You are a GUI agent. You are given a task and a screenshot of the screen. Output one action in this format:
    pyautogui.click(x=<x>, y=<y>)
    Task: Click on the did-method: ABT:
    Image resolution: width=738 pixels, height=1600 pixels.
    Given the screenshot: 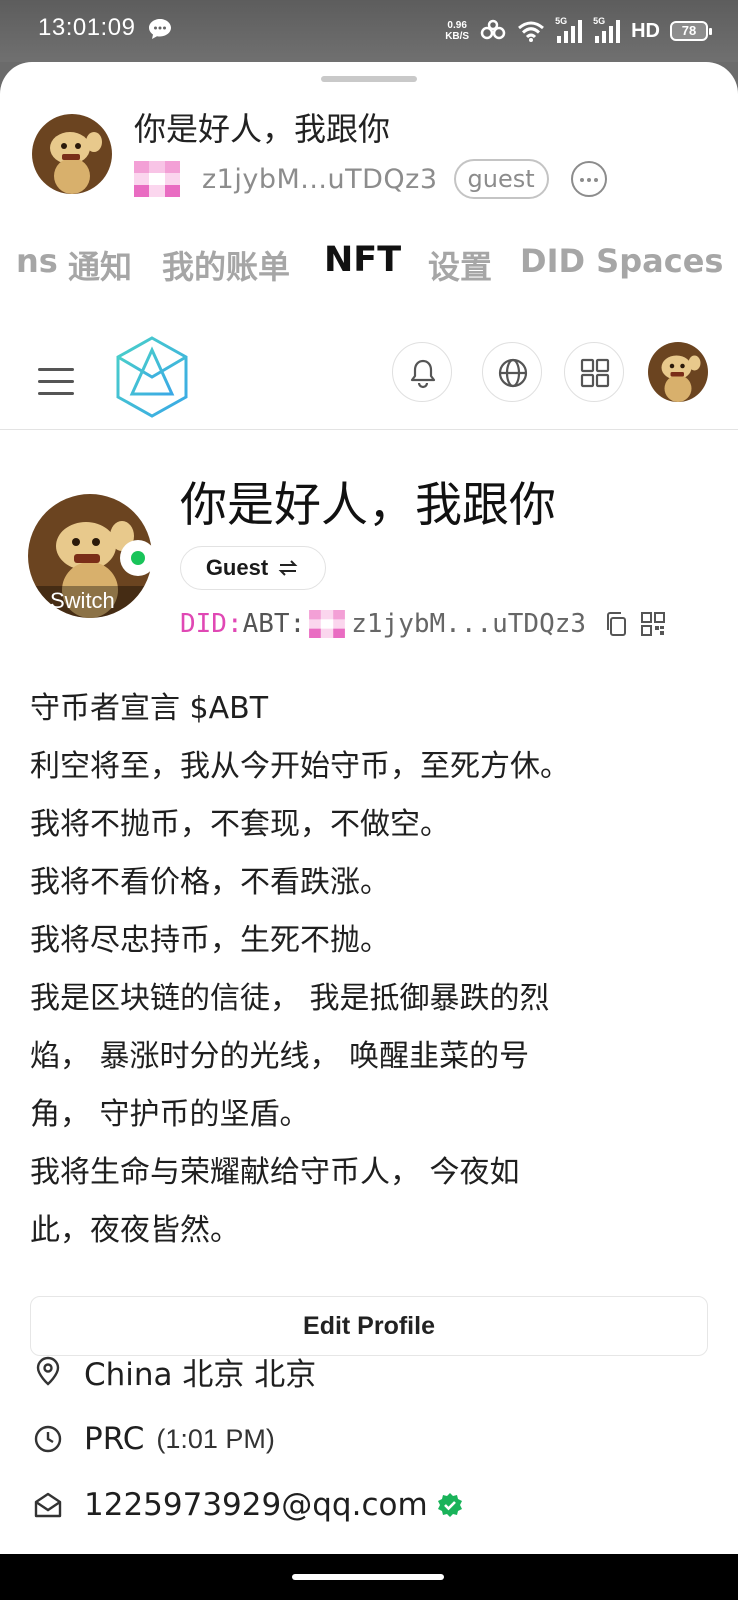 What is the action you would take?
    pyautogui.click(x=274, y=624)
    